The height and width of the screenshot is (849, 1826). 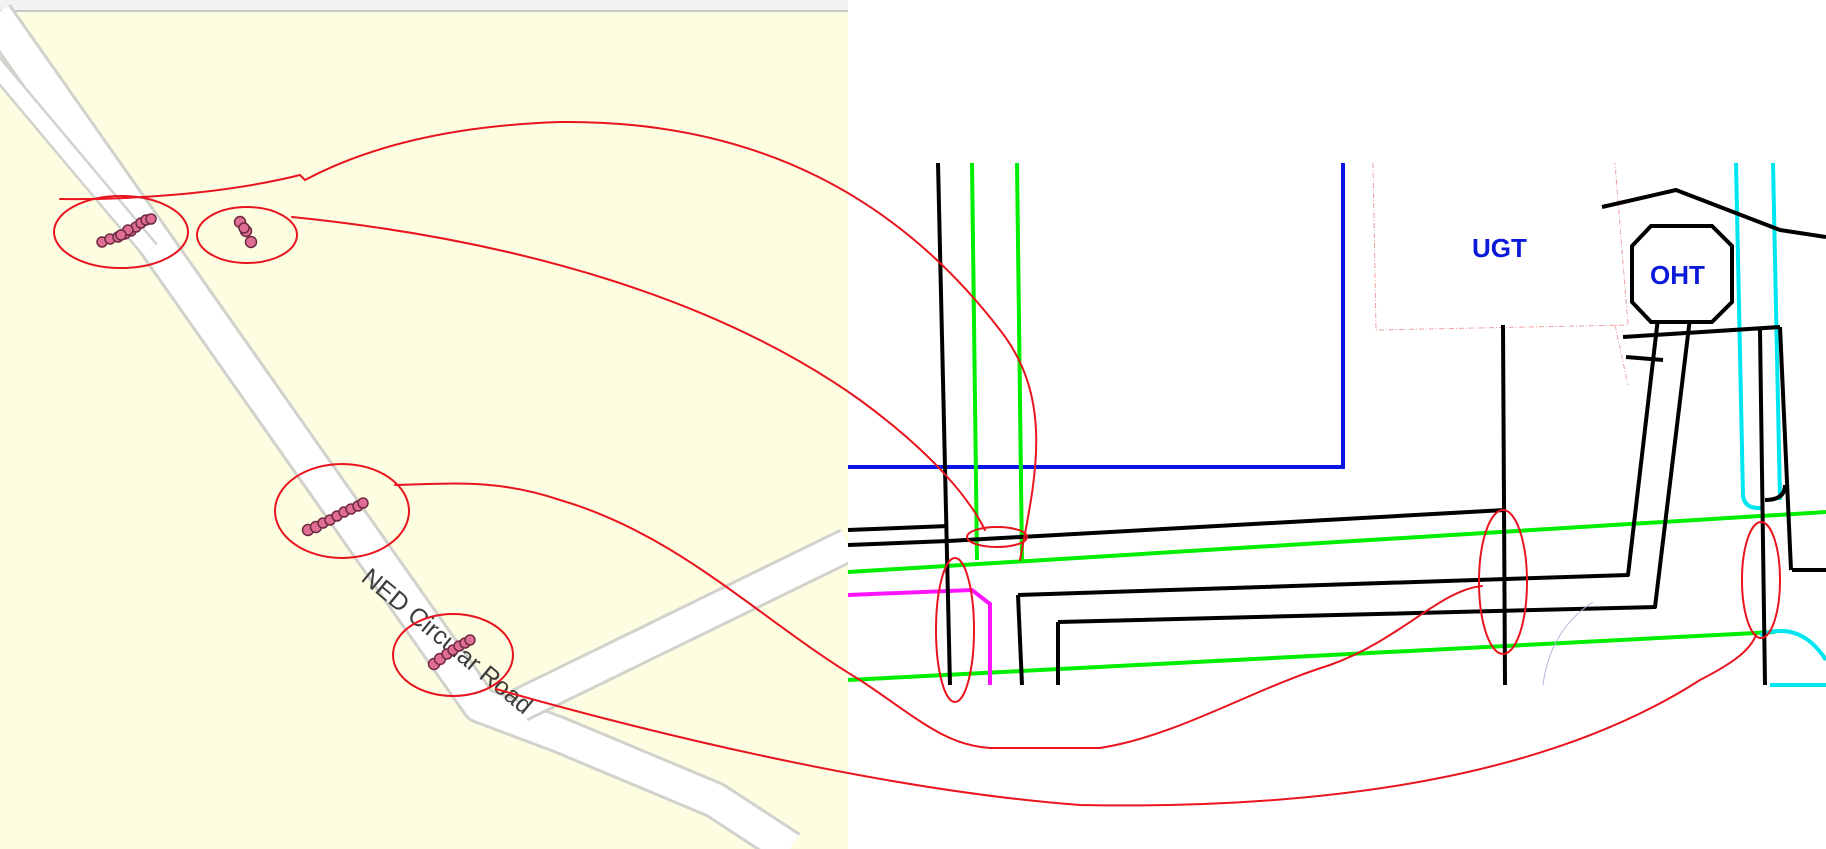 I want to click on ugt-label: UGT, so click(x=1499, y=248).